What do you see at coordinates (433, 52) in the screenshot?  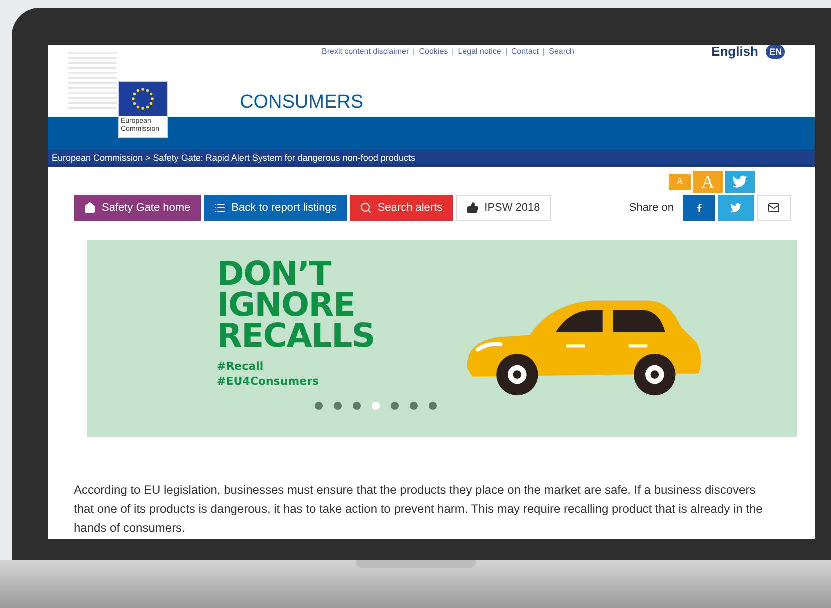 I see `top-link: Cookies` at bounding box center [433, 52].